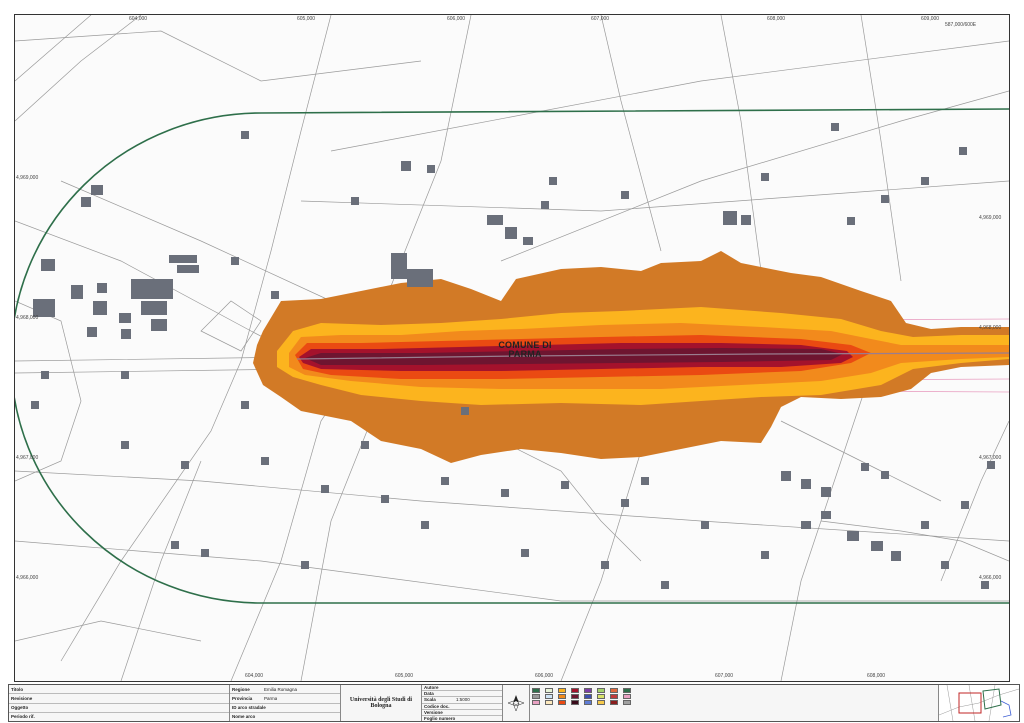 This screenshot has width=1024, height=723. I want to click on region-key: Regione, so click(241, 689).